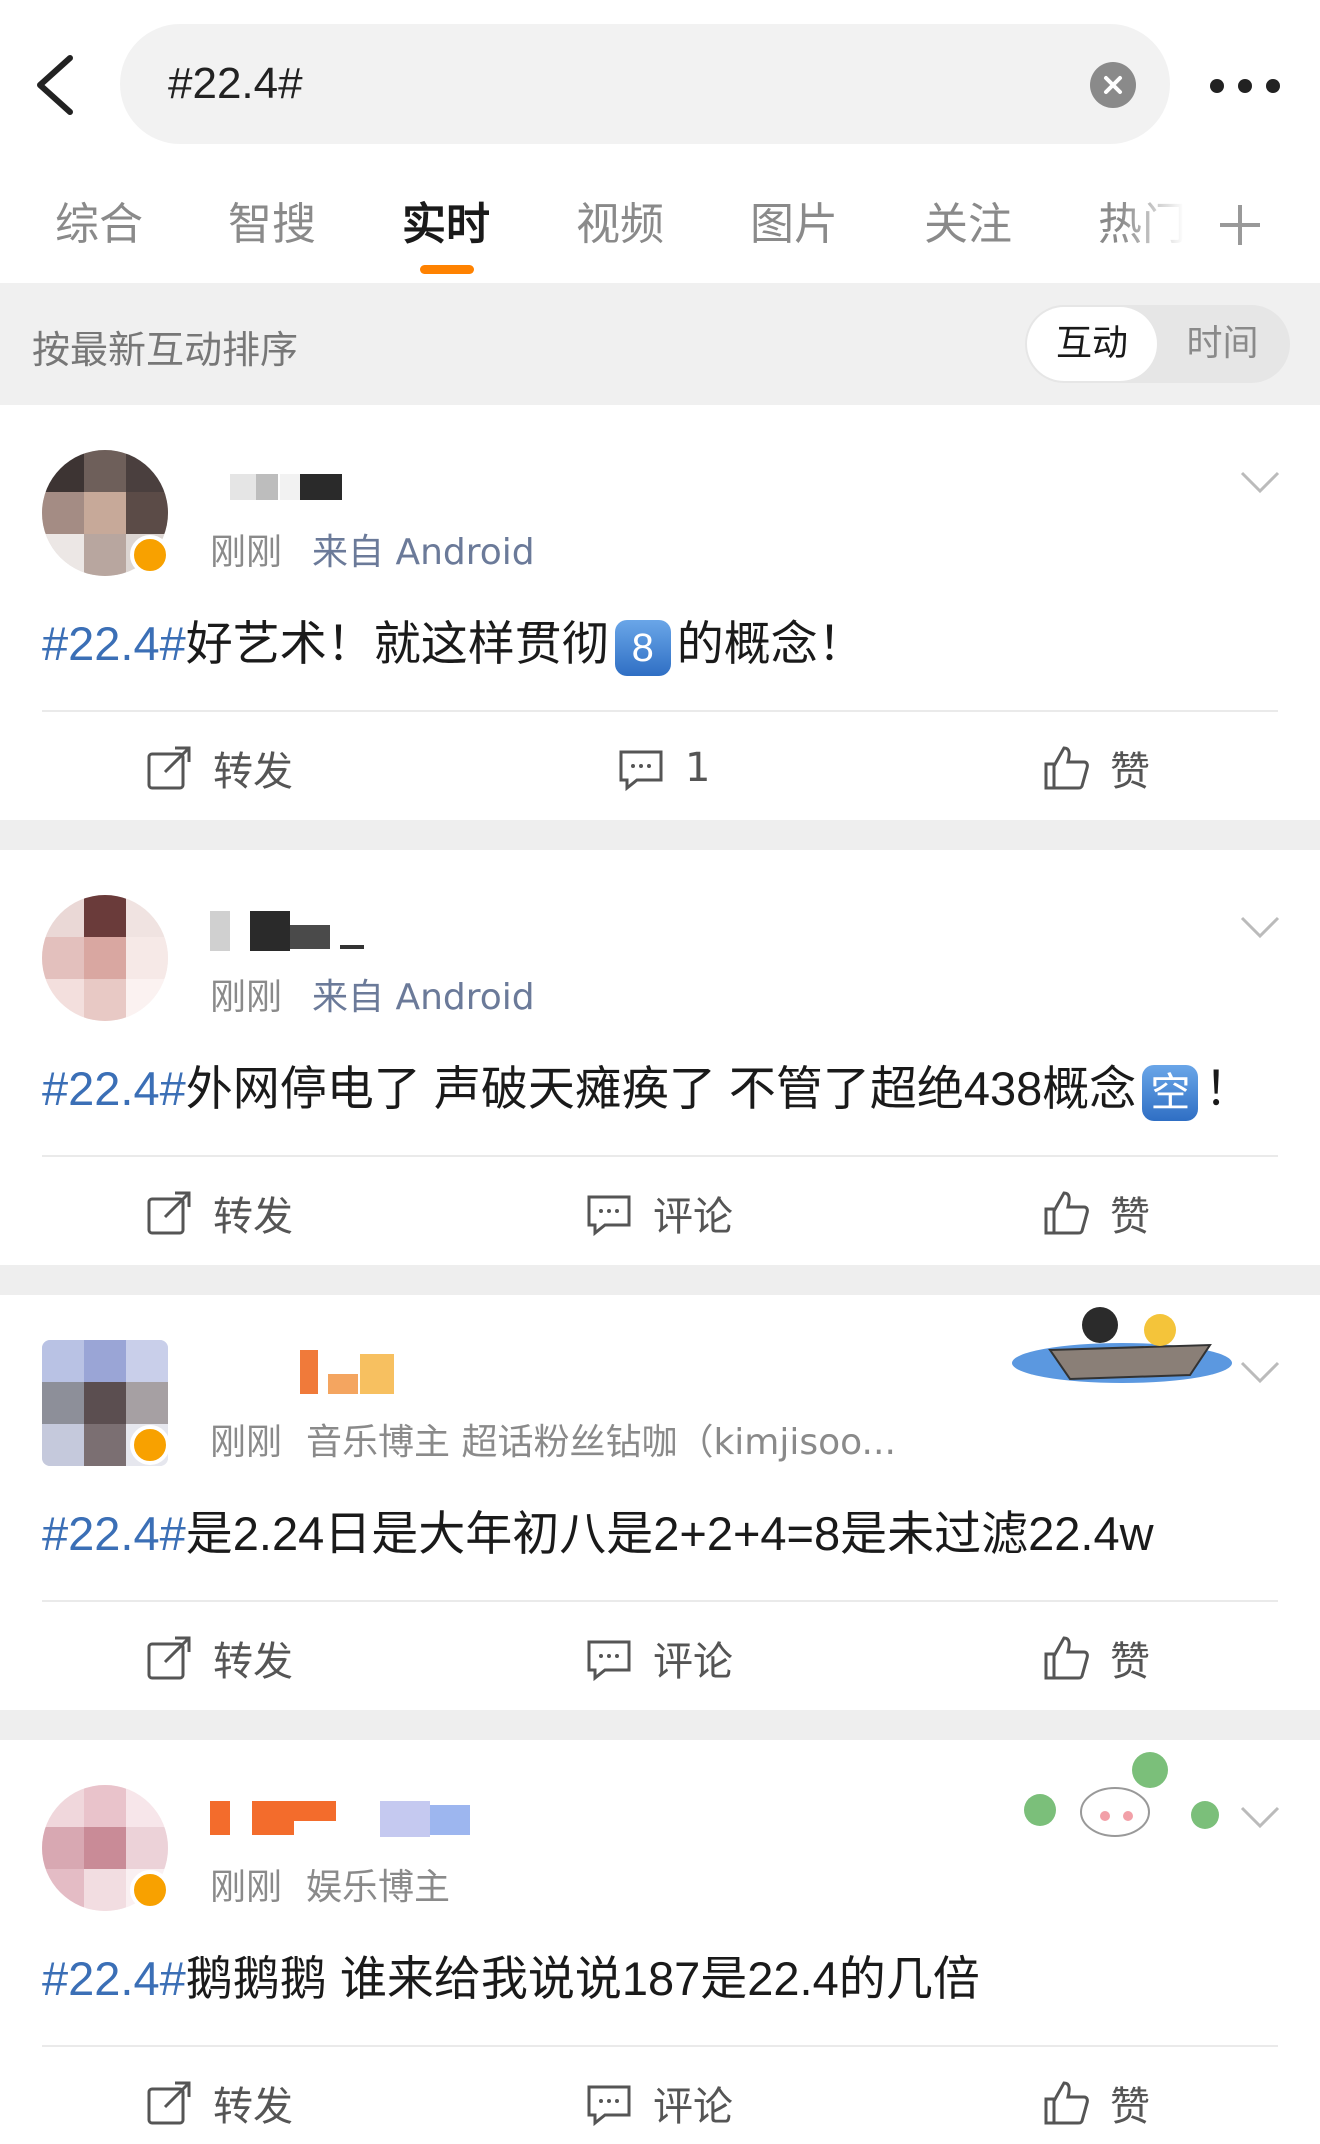 This screenshot has height=2144, width=1320. What do you see at coordinates (1222, 344) in the screenshot?
I see `sort-option-time: 时间` at bounding box center [1222, 344].